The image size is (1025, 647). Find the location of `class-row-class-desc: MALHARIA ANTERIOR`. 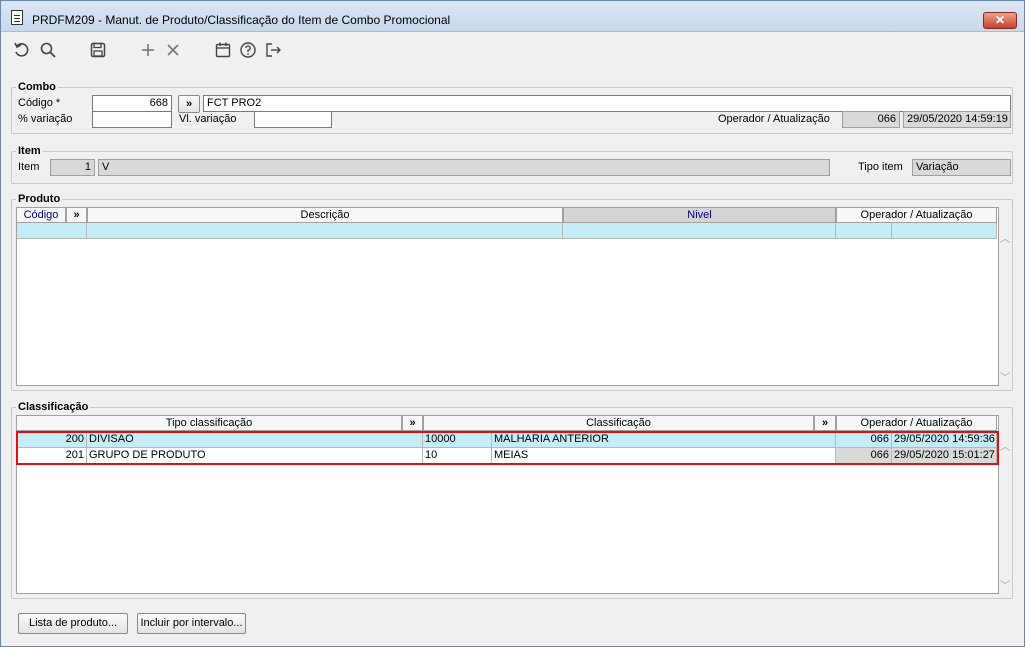

class-row-class-desc: MALHARIA ANTERIOR is located at coordinates (664, 440).